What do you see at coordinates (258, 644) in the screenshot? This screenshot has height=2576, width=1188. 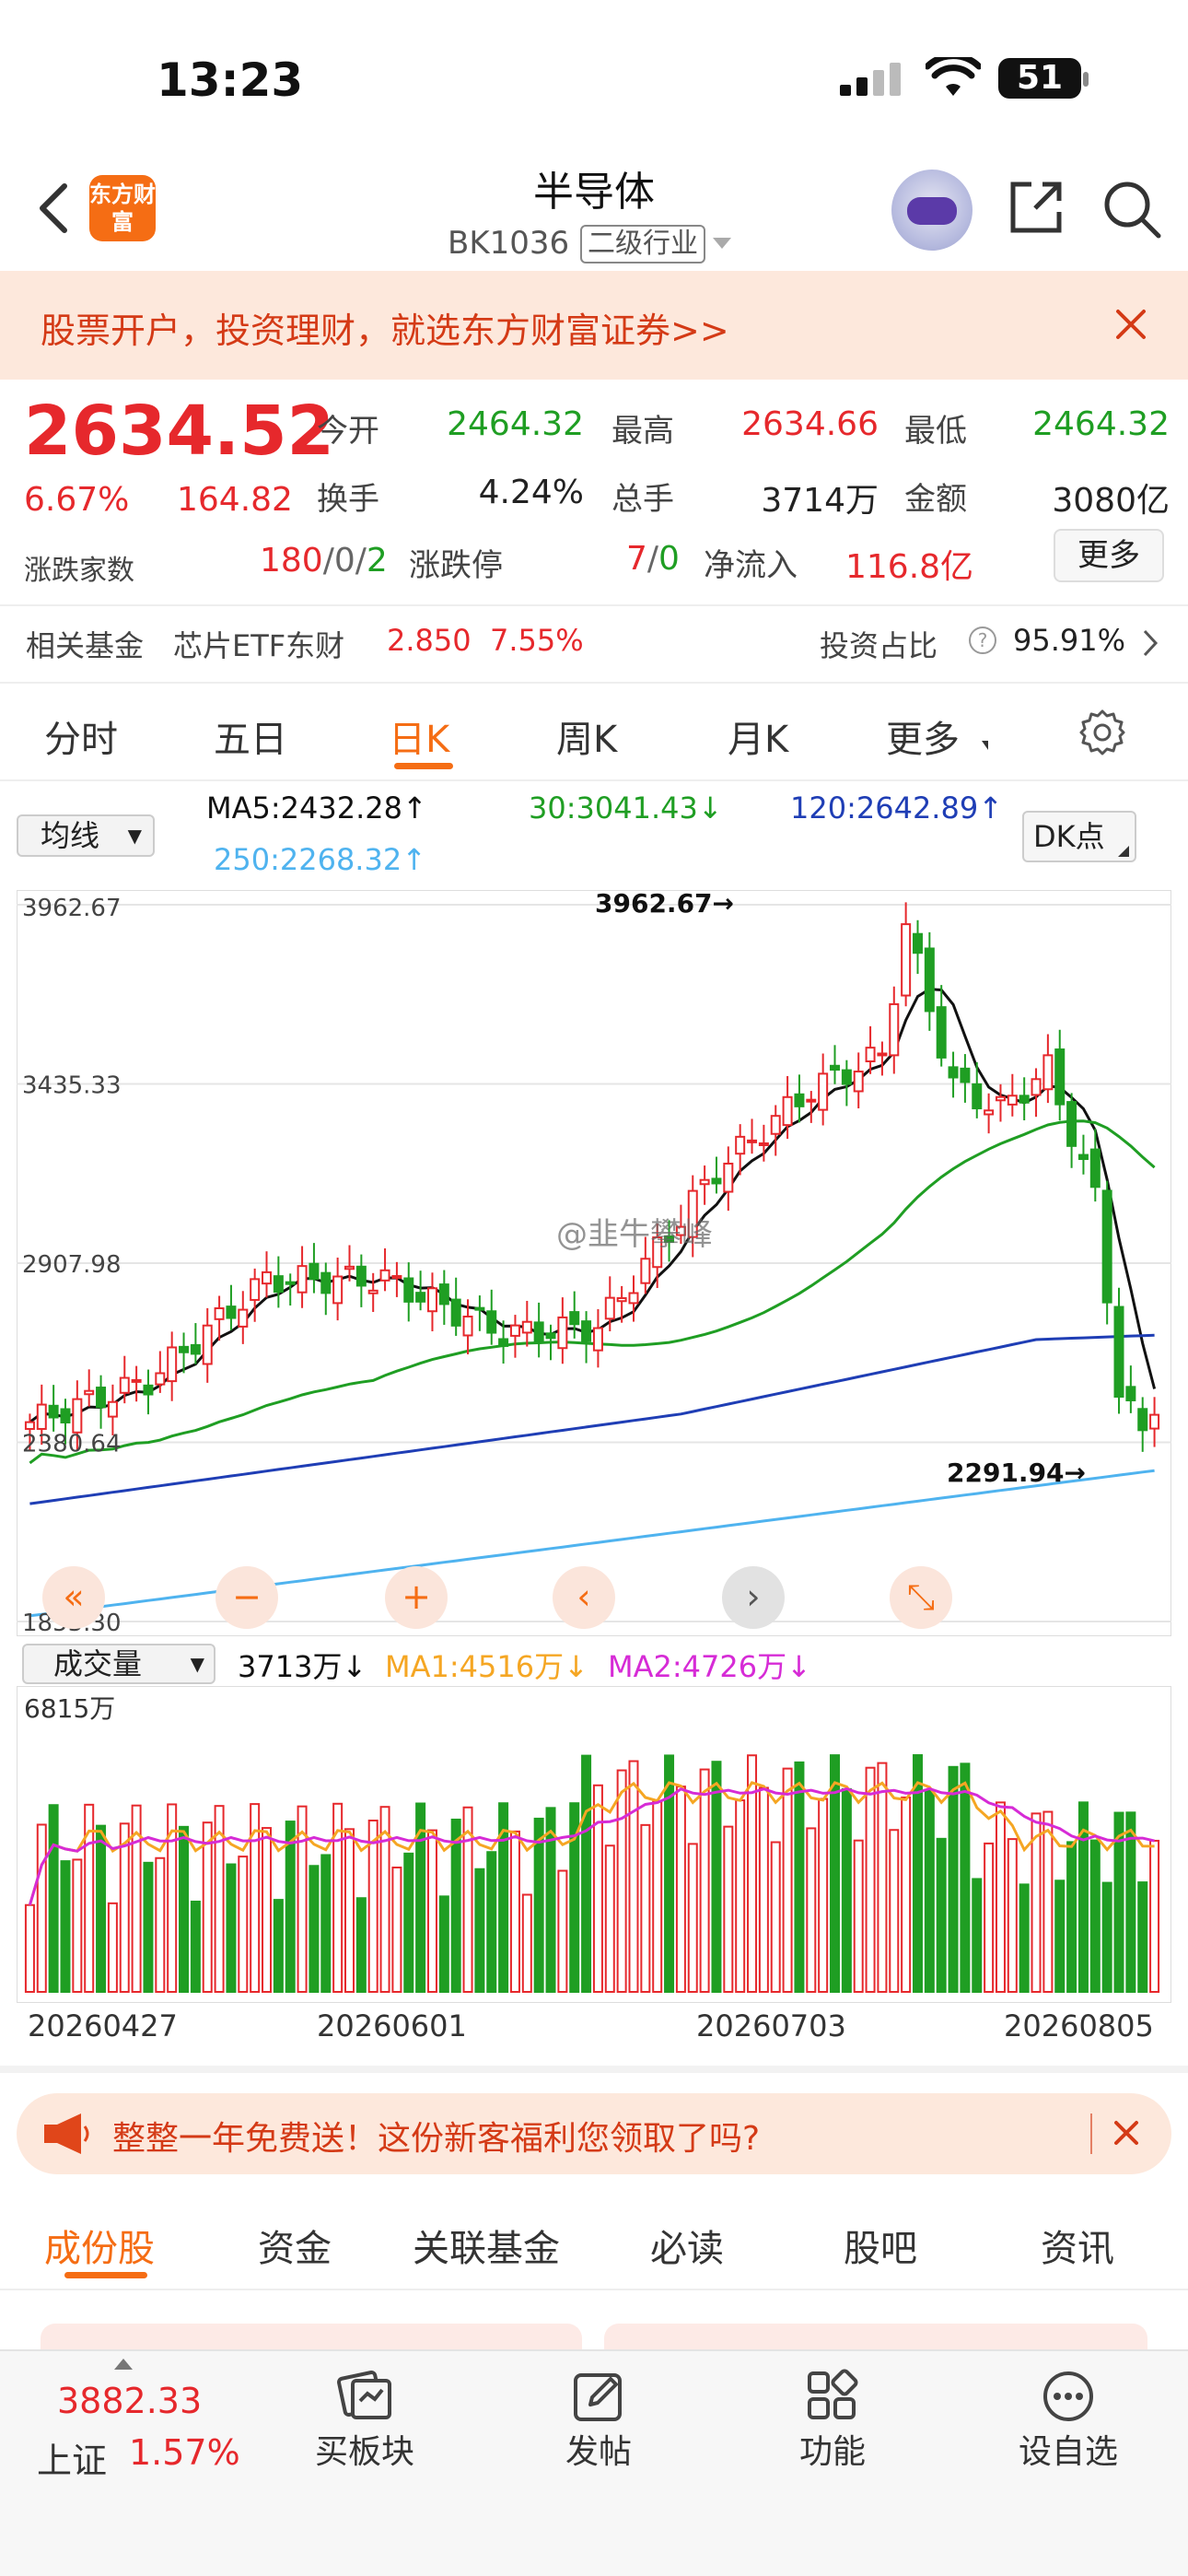 I see `related-fund-name: 芯片ETF东财` at bounding box center [258, 644].